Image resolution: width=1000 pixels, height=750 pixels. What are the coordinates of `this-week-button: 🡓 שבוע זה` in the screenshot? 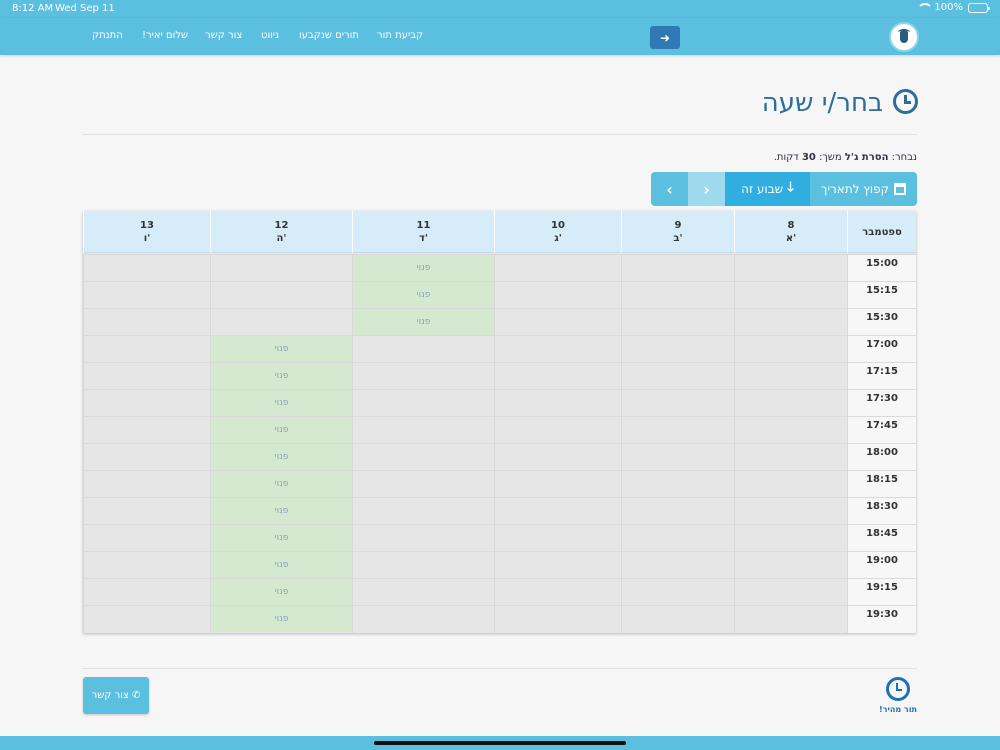 It's located at (767, 189).